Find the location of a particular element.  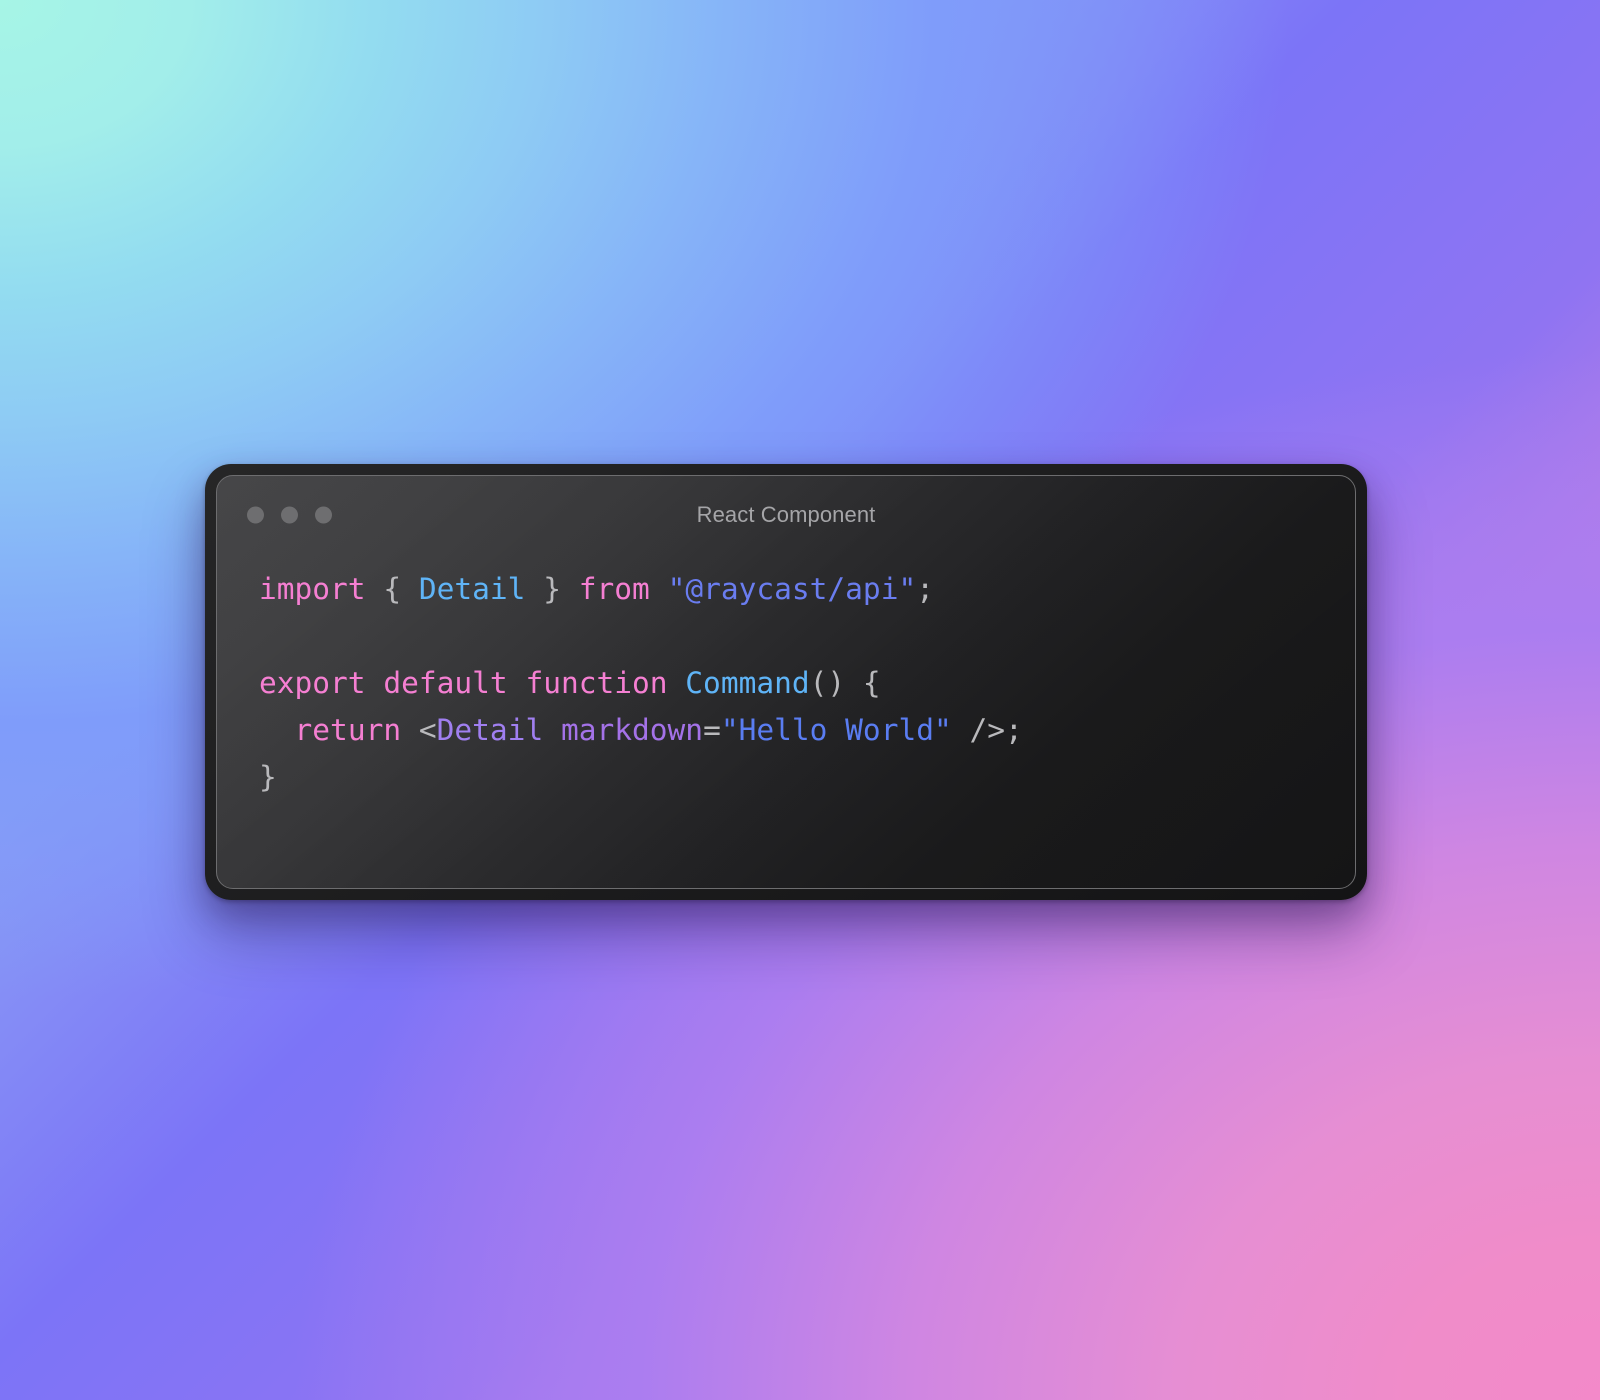

code-line: } is located at coordinates (807, 777).